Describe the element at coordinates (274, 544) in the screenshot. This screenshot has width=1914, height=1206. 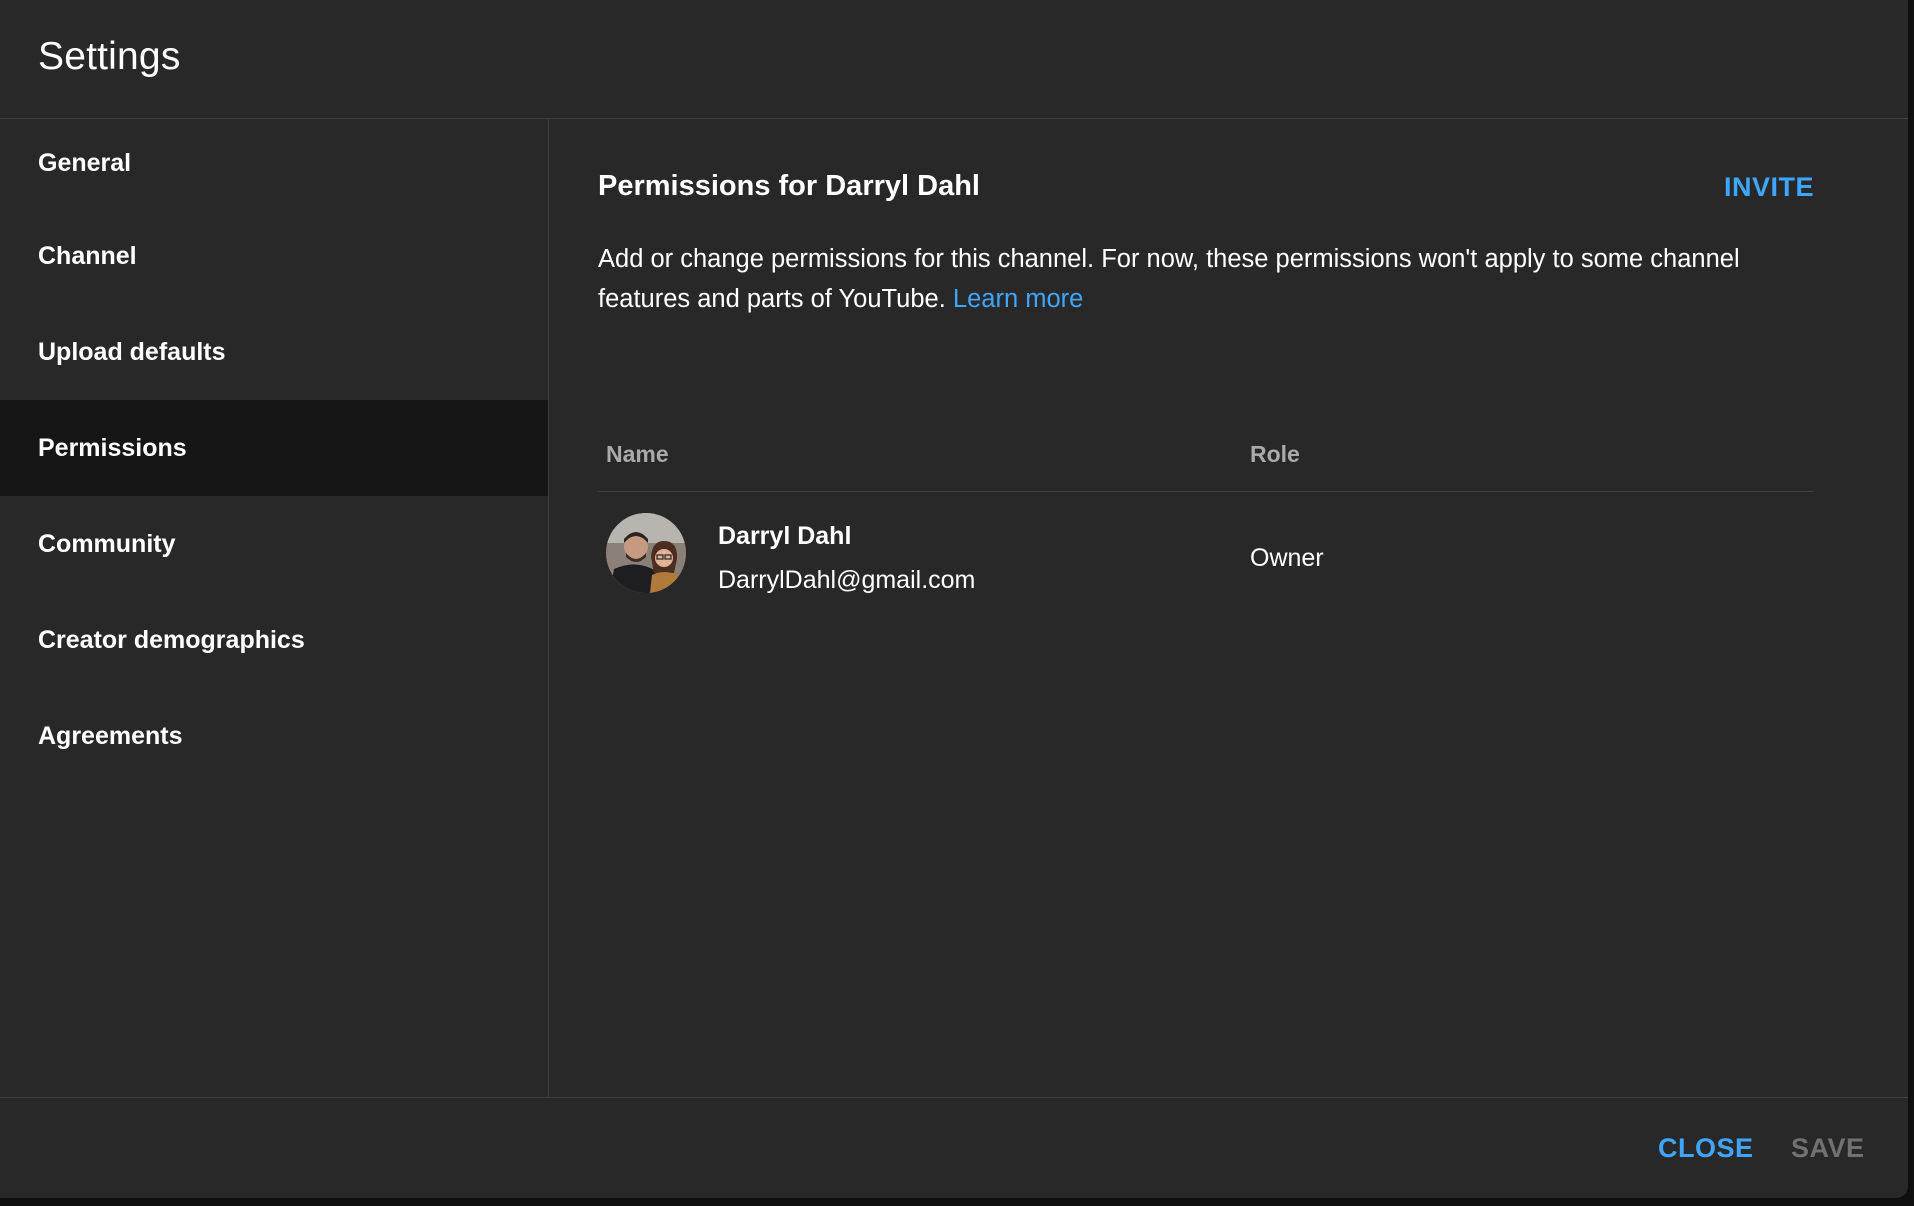
I see `sidebar-item-community: Community` at that location.